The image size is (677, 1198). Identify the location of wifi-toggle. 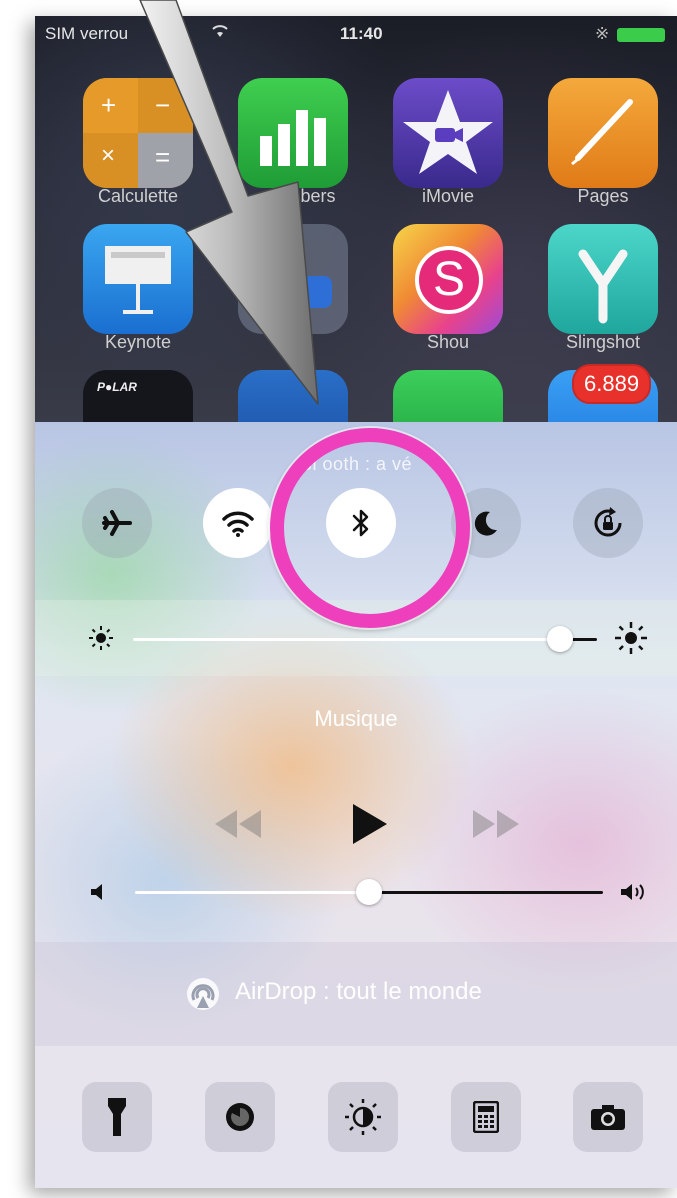
(238, 523).